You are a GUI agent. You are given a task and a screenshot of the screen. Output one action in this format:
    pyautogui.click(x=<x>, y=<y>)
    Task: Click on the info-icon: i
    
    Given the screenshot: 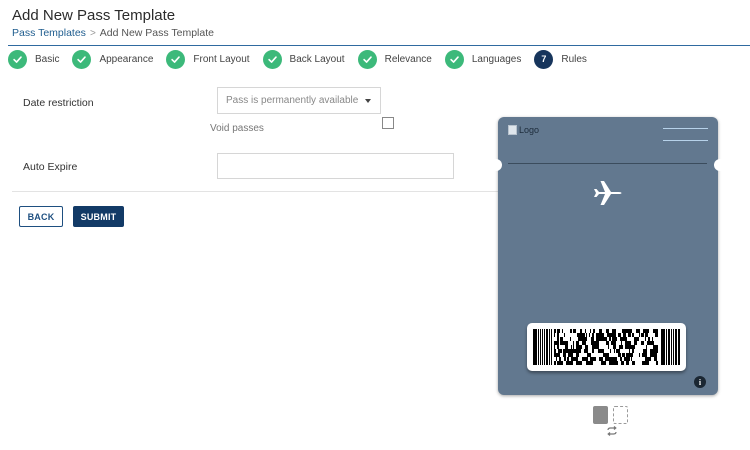 What is the action you would take?
    pyautogui.click(x=700, y=382)
    